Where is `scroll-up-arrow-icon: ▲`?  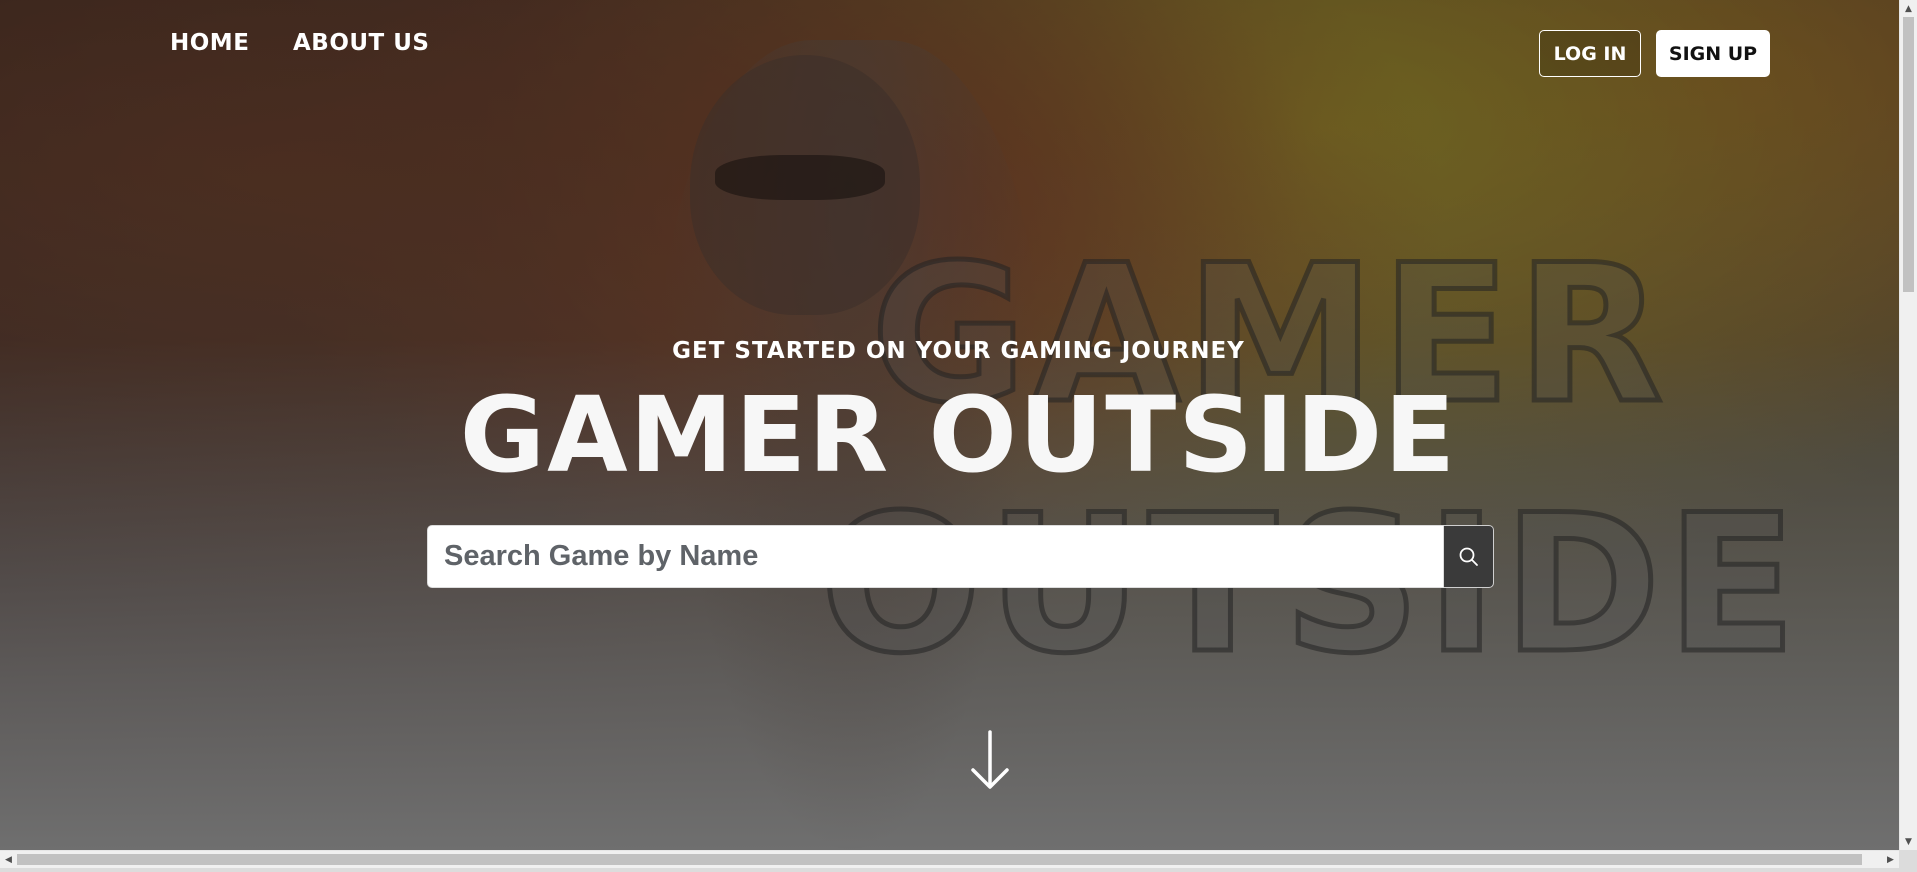 scroll-up-arrow-icon: ▲ is located at coordinates (1908, 8).